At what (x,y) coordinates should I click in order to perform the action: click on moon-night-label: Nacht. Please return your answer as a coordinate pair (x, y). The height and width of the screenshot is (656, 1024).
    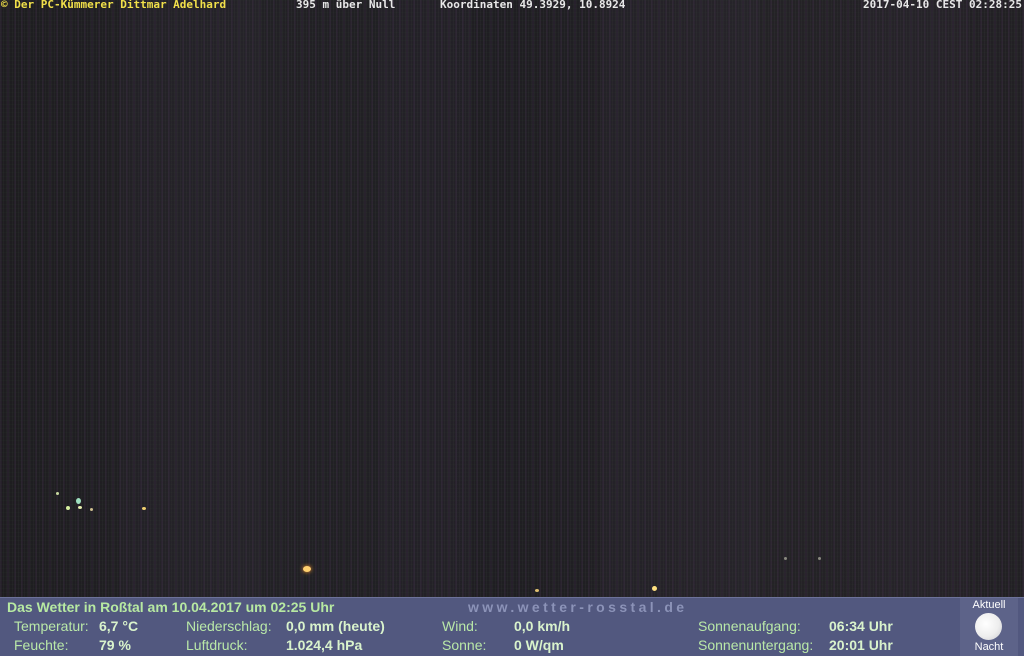
    Looking at the image, I should click on (989, 647).